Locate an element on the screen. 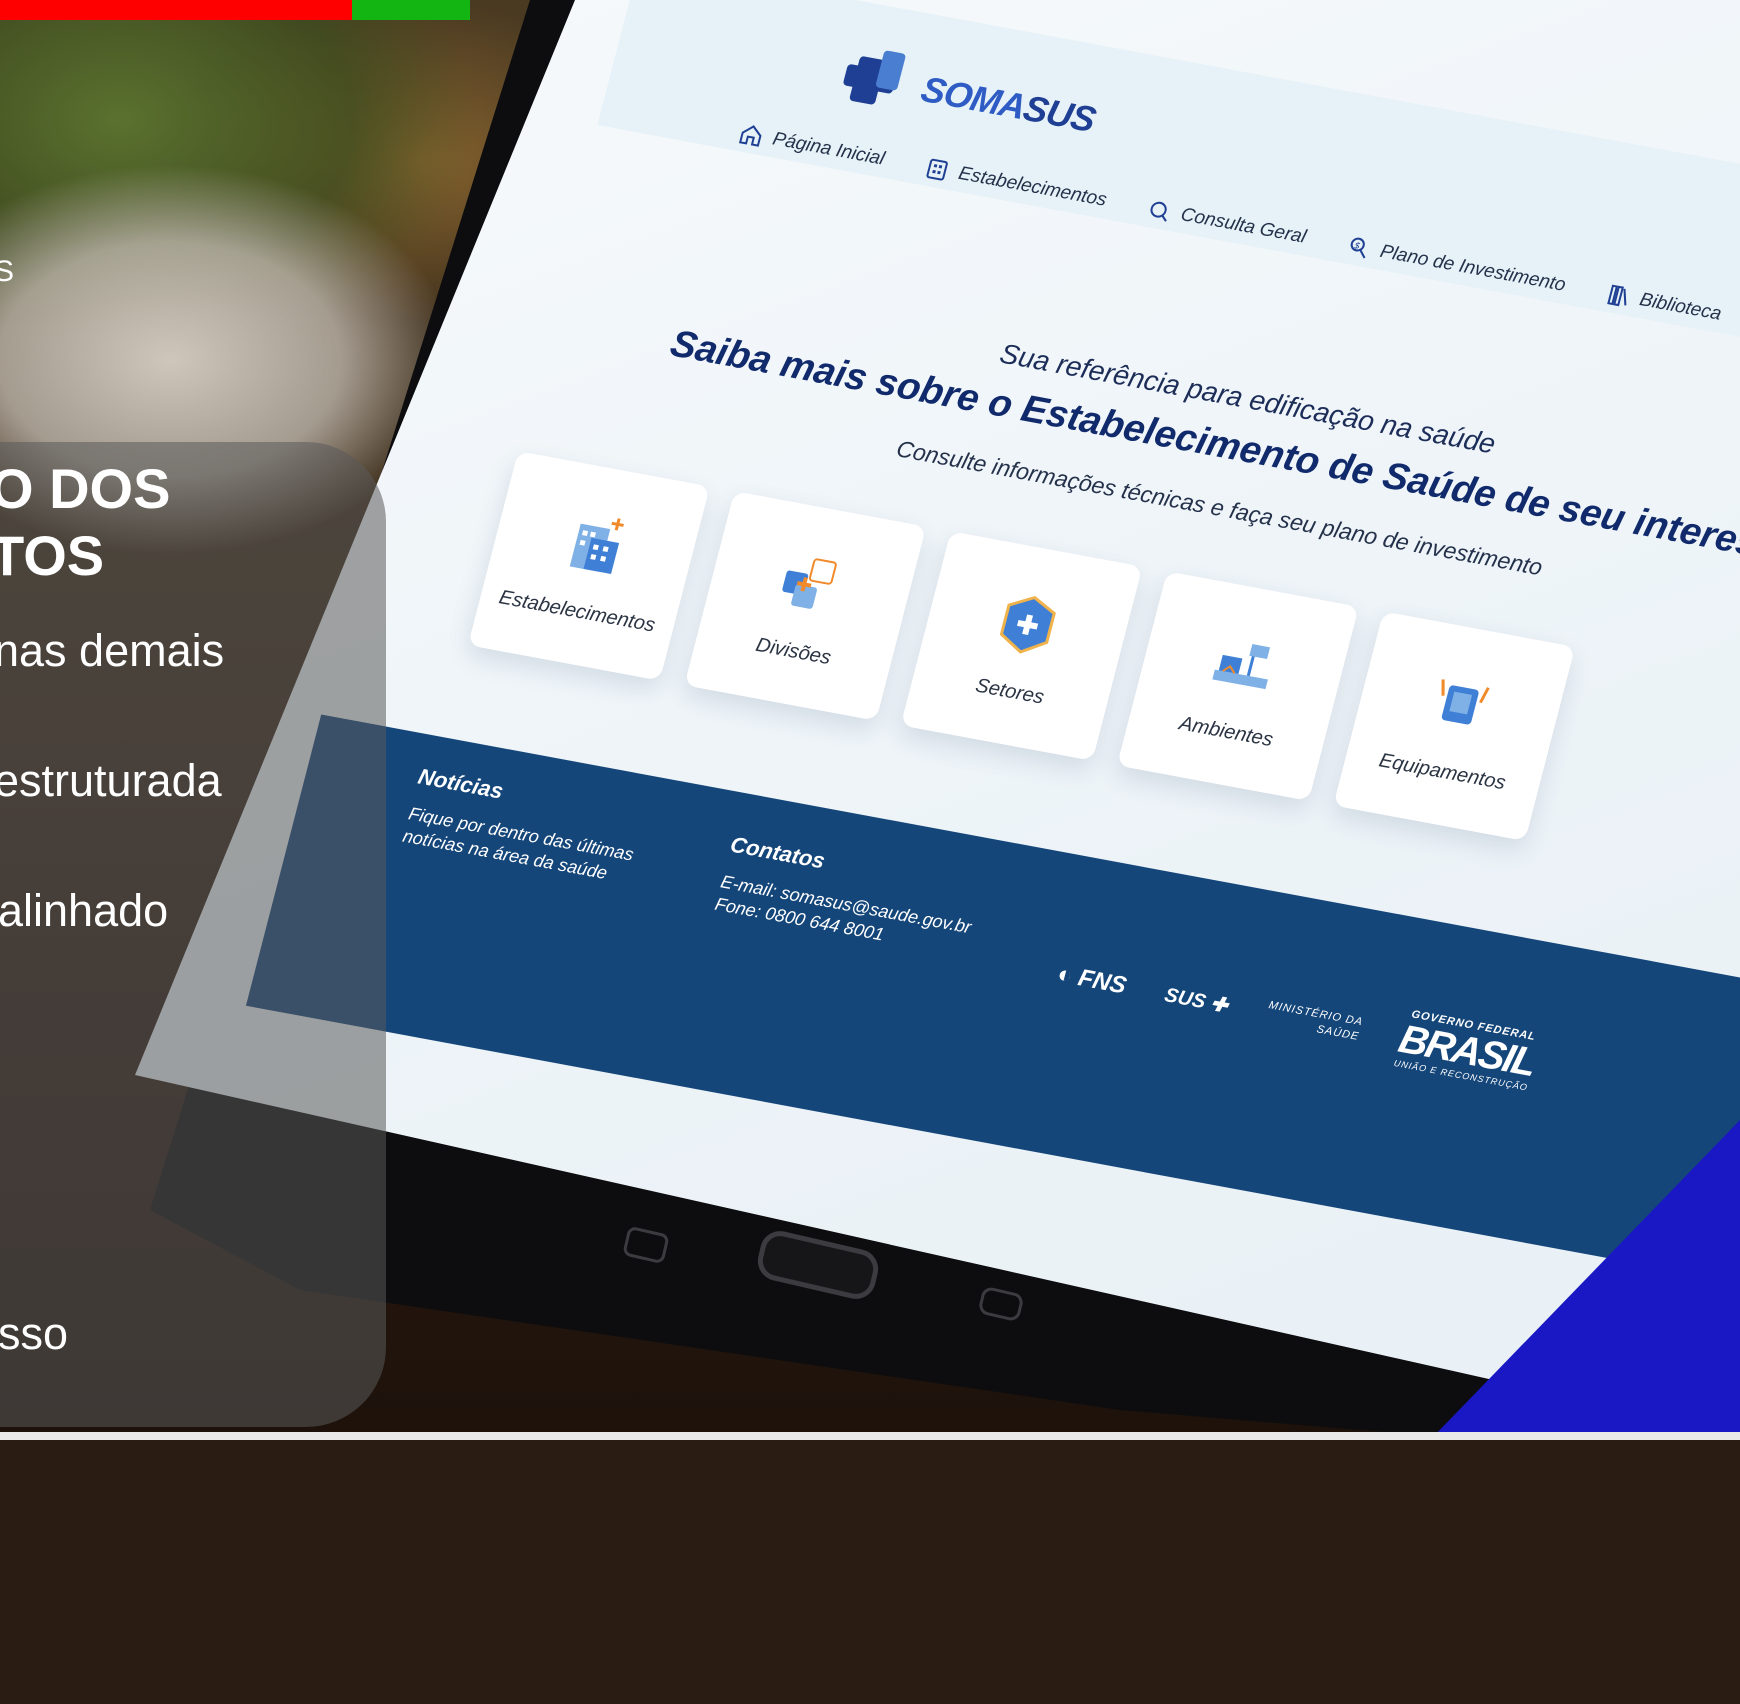 The image size is (1740, 1704). equipment-icon is located at coordinates (1465, 701).